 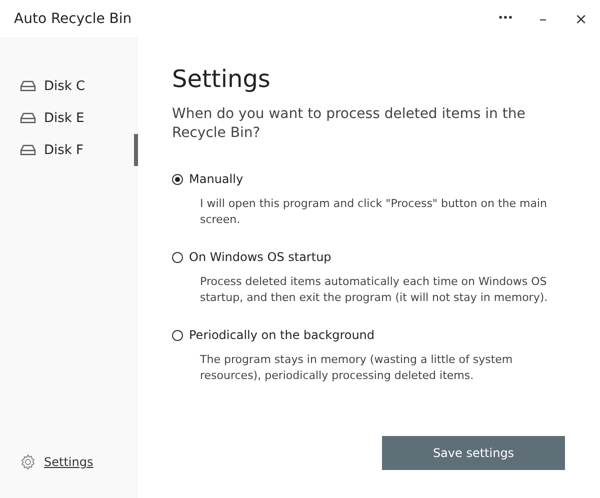 I want to click on option-description: Process deleted items automatically each time on Windows OS startup, and then exit the program (it will not stay in memory)., so click(x=374, y=290).